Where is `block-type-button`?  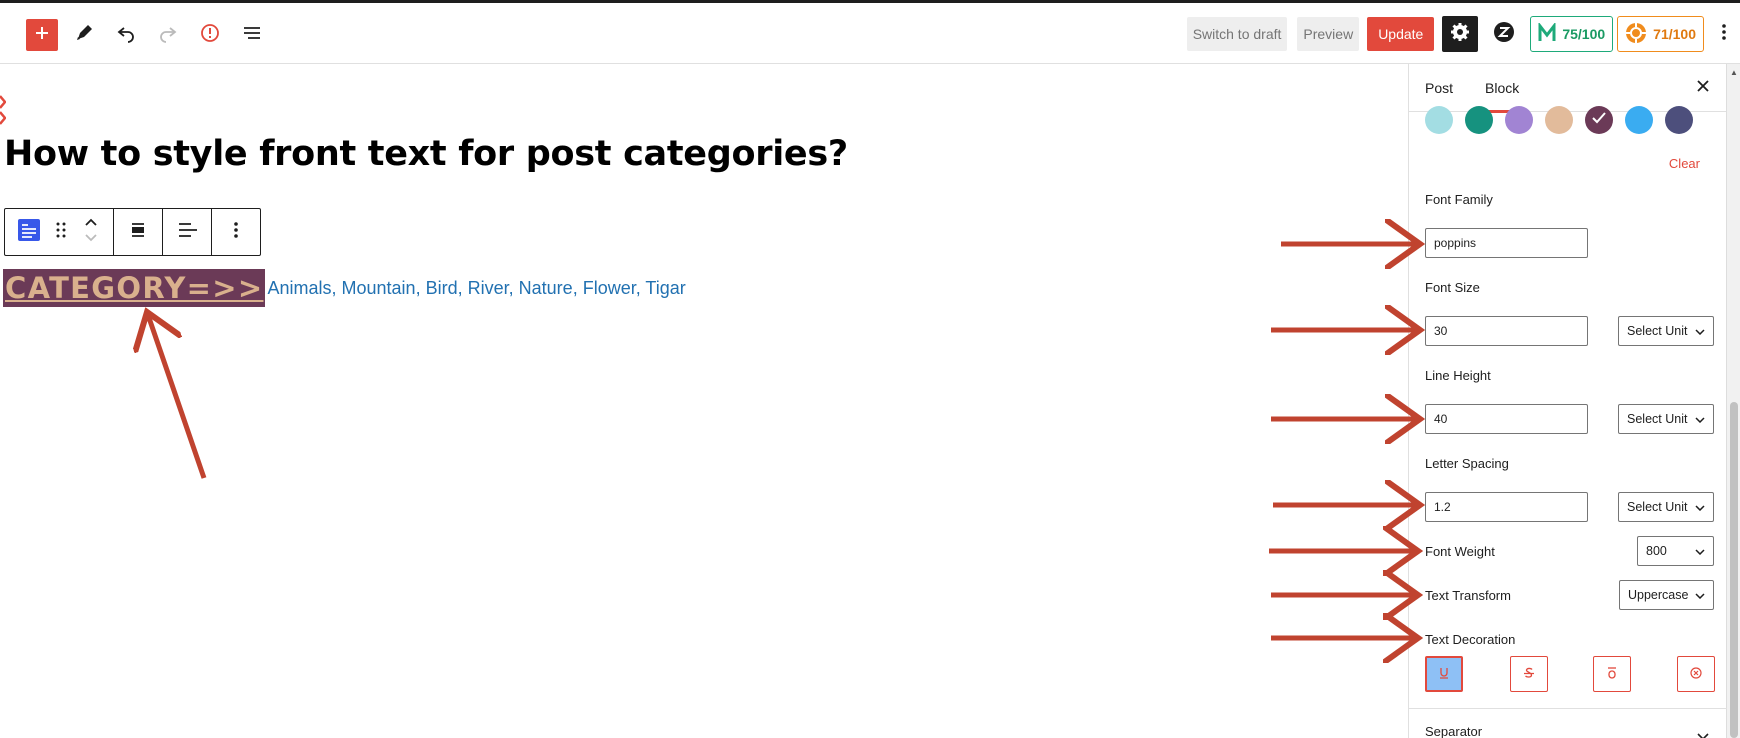 block-type-button is located at coordinates (29, 232).